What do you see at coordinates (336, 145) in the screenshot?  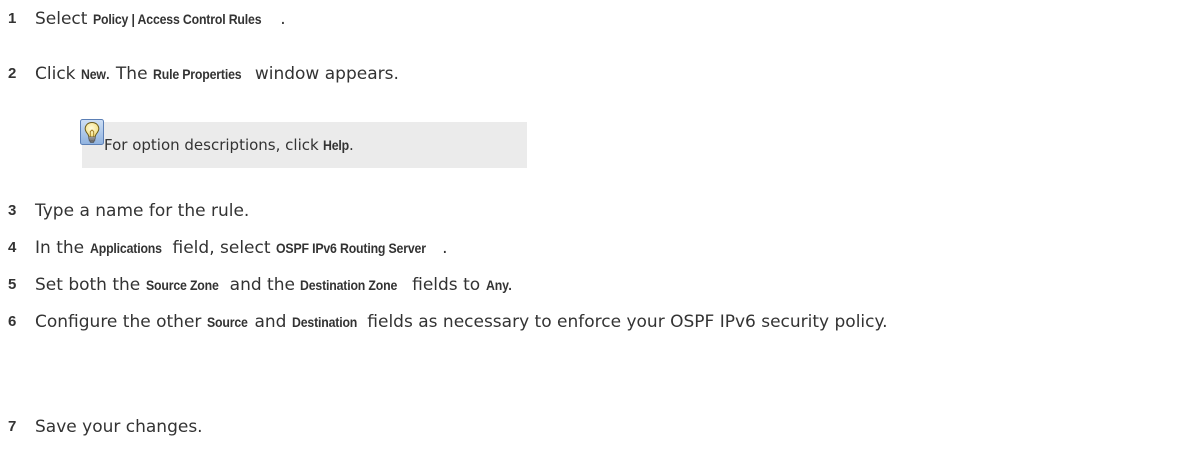 I see `ui-label-help: Help` at bounding box center [336, 145].